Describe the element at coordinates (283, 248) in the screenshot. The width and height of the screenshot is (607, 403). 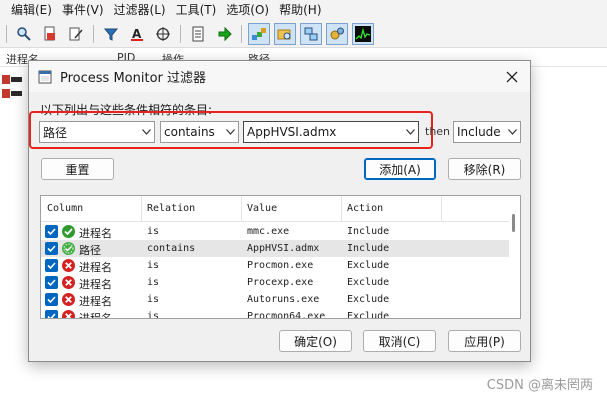
I see `cell-value: AppHVSI.admx` at that location.